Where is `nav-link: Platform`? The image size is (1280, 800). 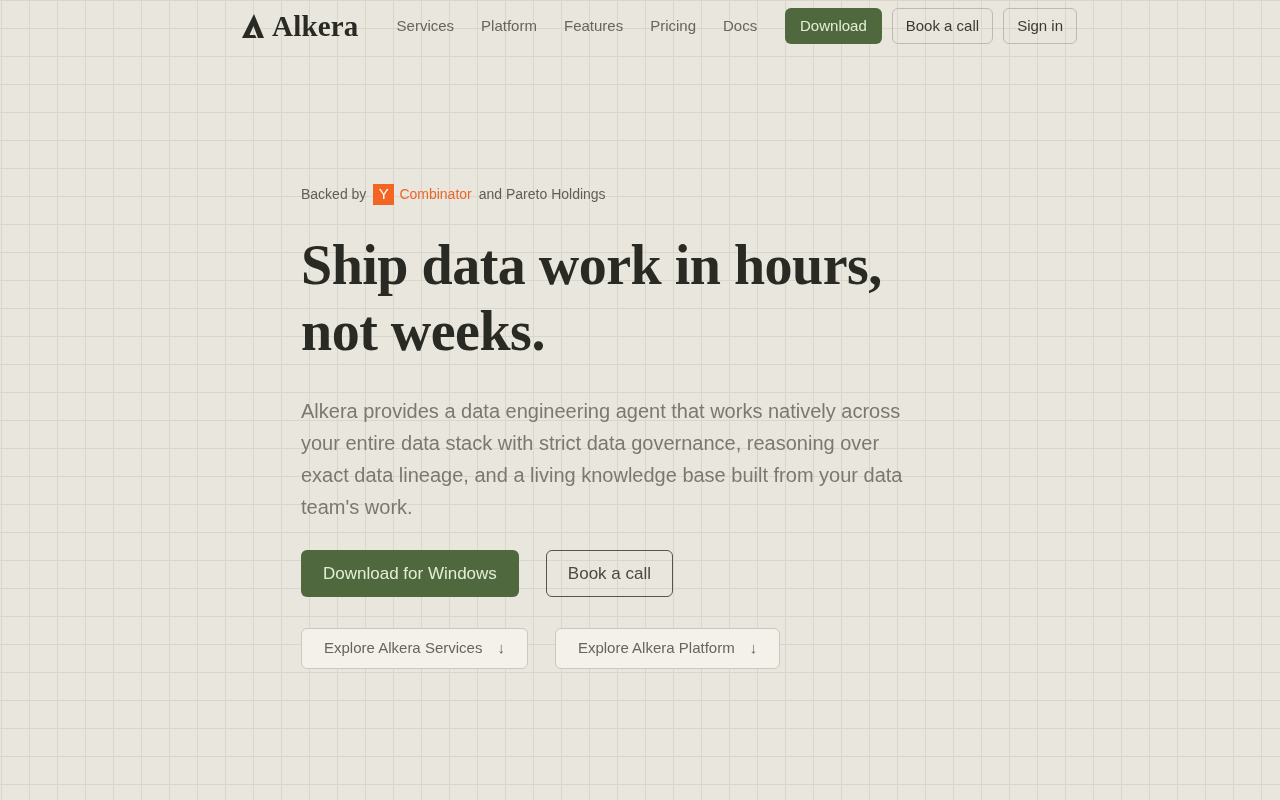 nav-link: Platform is located at coordinates (509, 26).